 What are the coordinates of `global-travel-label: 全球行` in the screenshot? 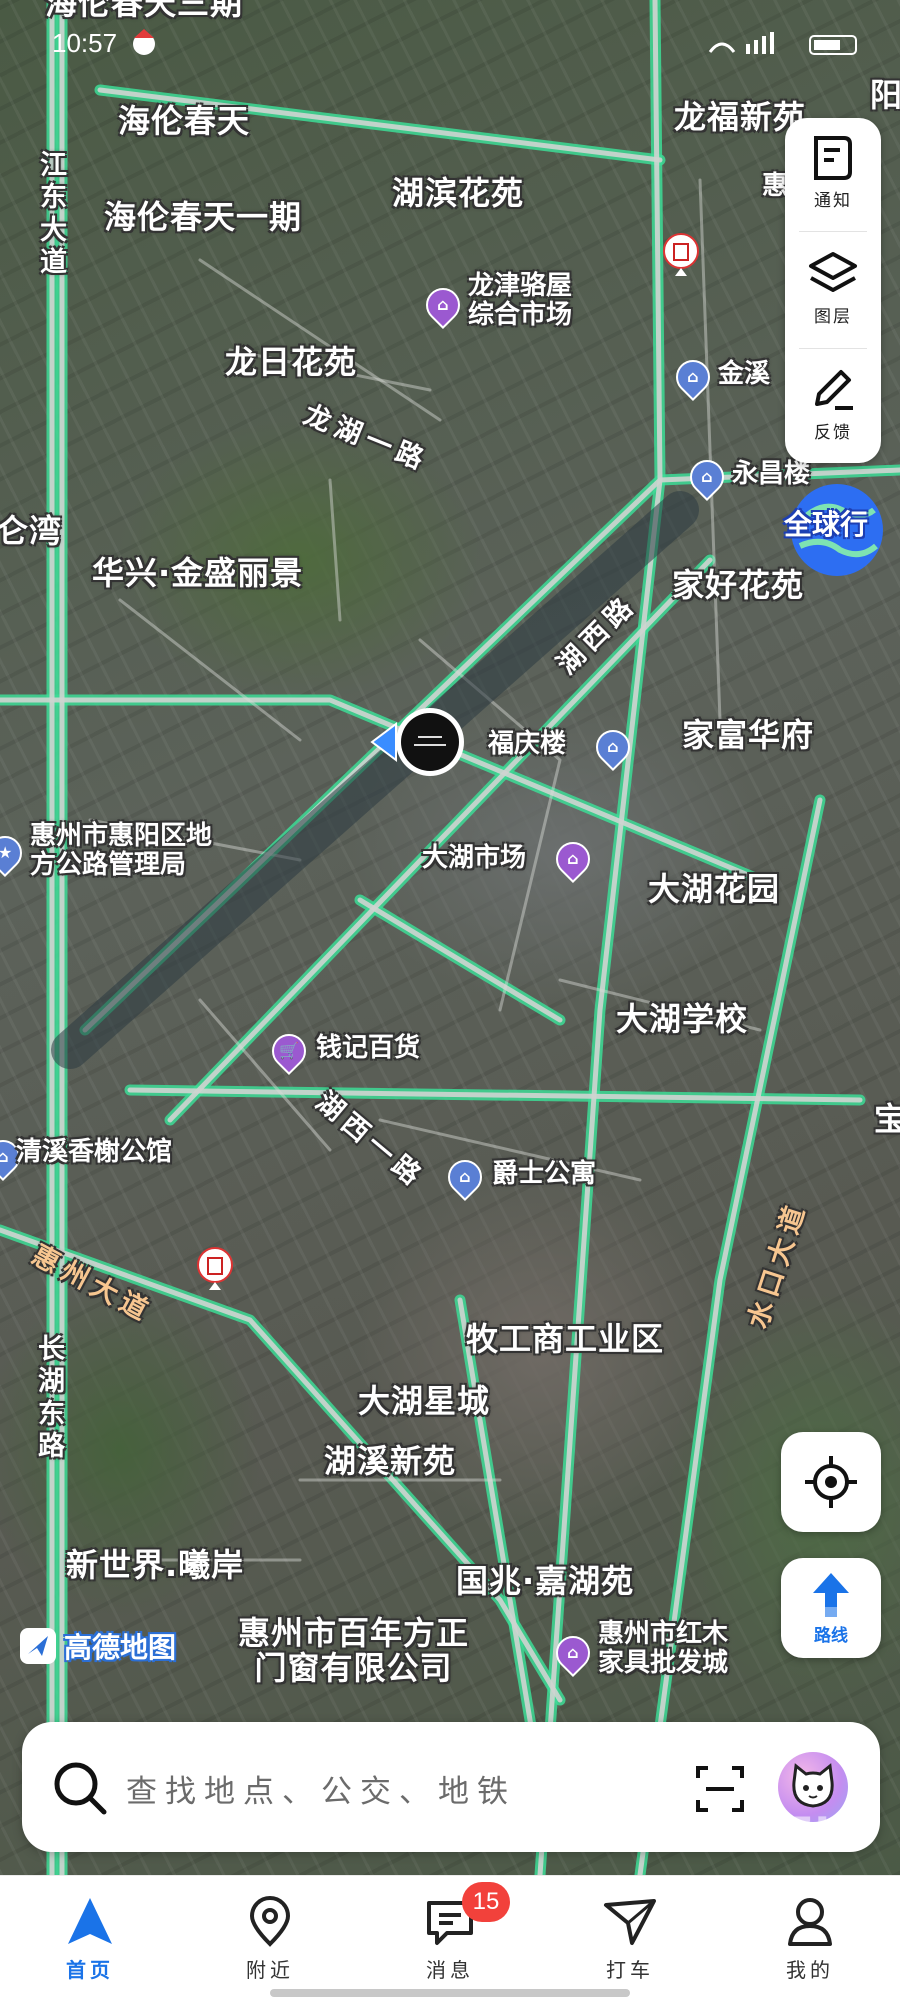 It's located at (826, 524).